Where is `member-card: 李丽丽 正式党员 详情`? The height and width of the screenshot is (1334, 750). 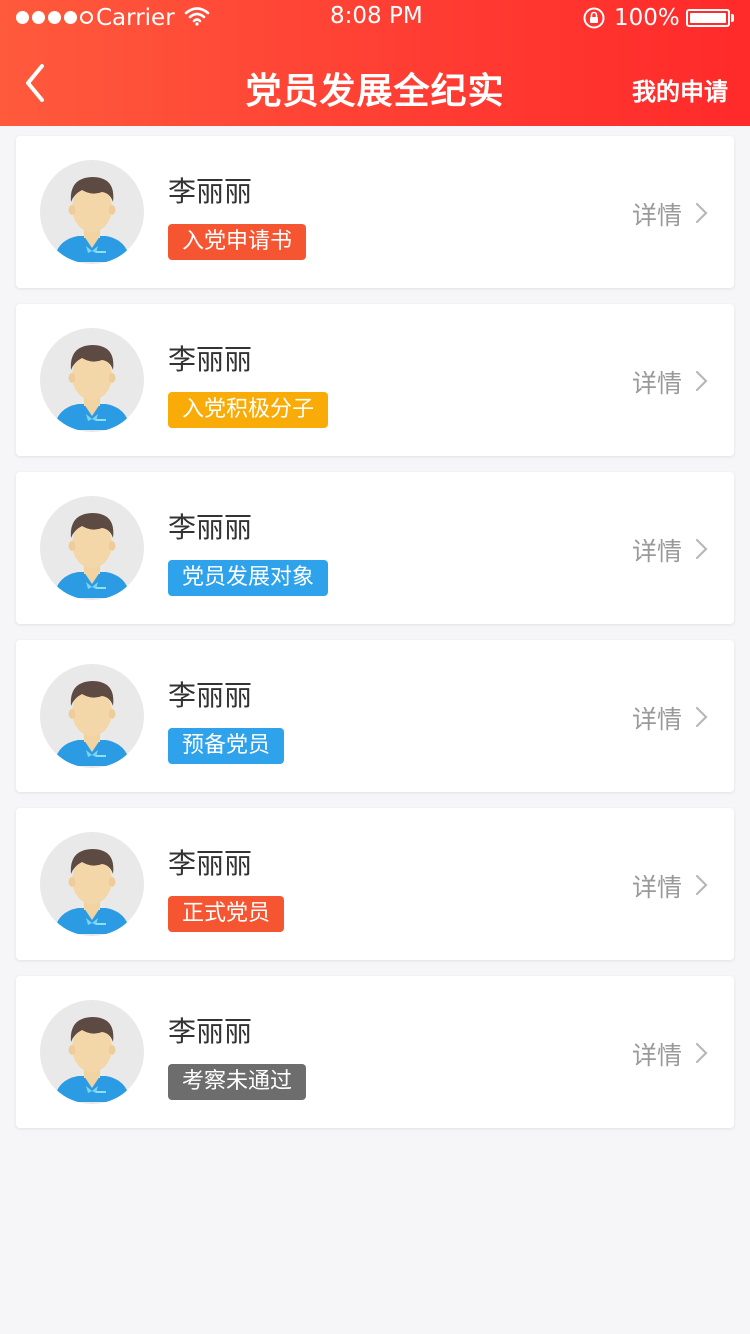 member-card: 李丽丽 正式党员 详情 is located at coordinates (375, 884).